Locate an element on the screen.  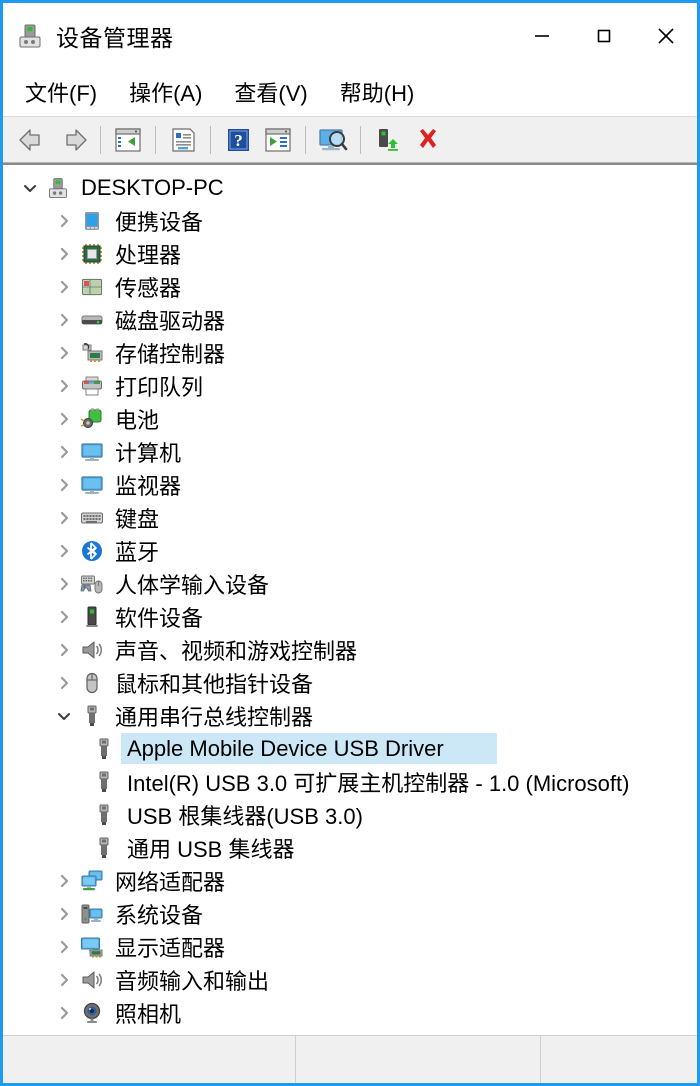
show-hide-console-tree-icon is located at coordinates (128, 140).